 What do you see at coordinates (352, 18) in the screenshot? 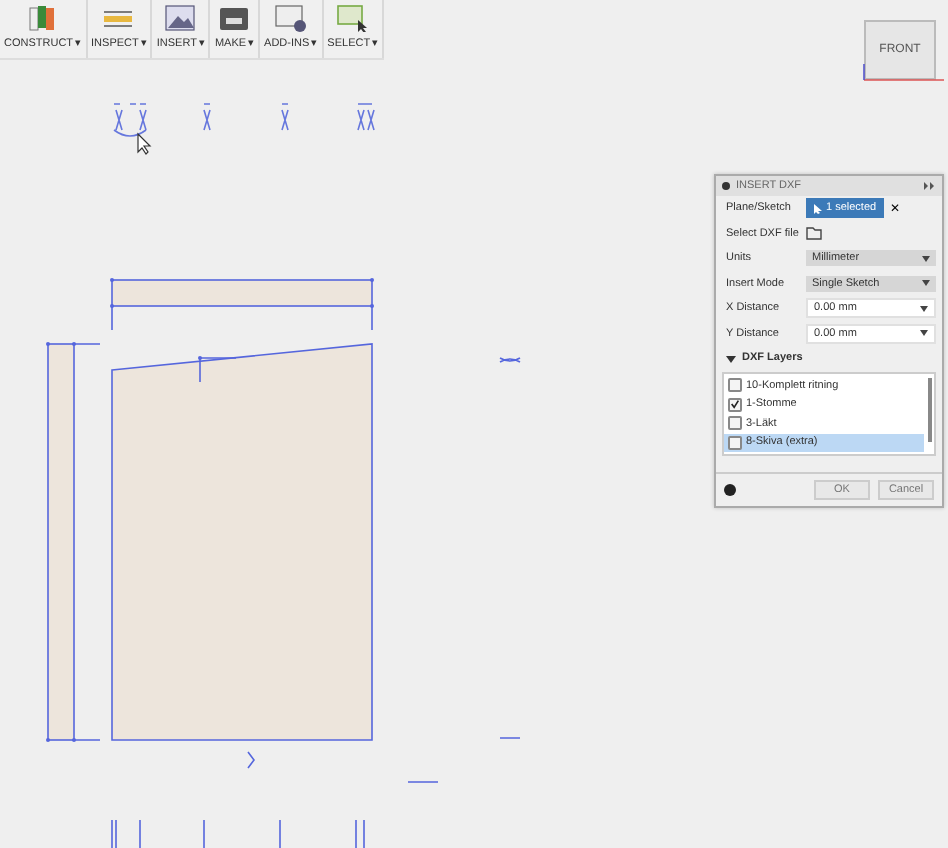
I see `select-icon` at bounding box center [352, 18].